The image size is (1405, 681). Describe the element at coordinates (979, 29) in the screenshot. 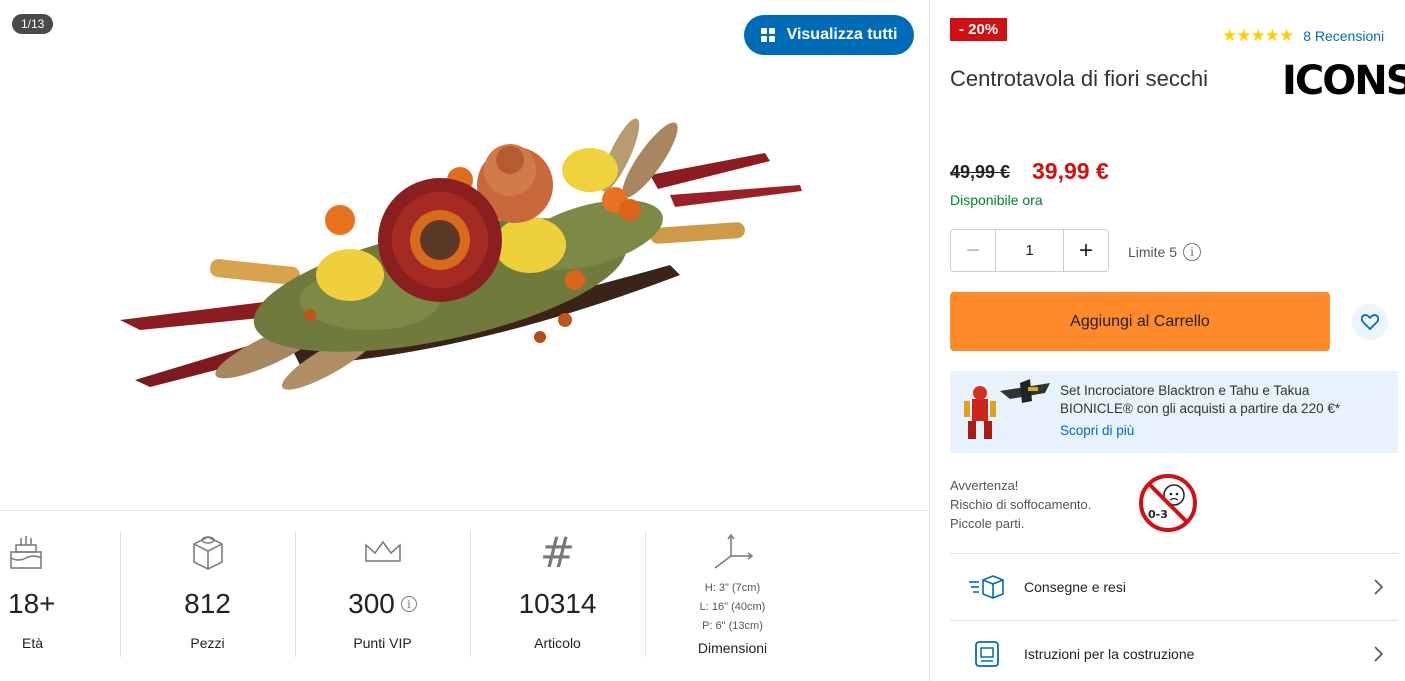

I see `discount-badge: - 20%` at that location.